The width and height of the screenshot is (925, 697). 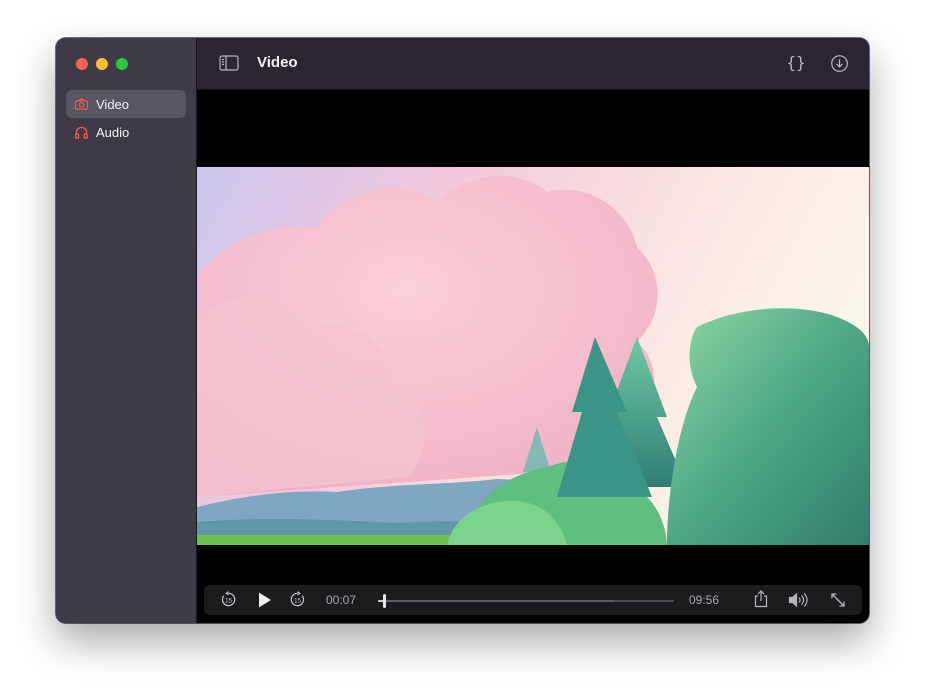 I want to click on window-controls, so click(x=102, y=64).